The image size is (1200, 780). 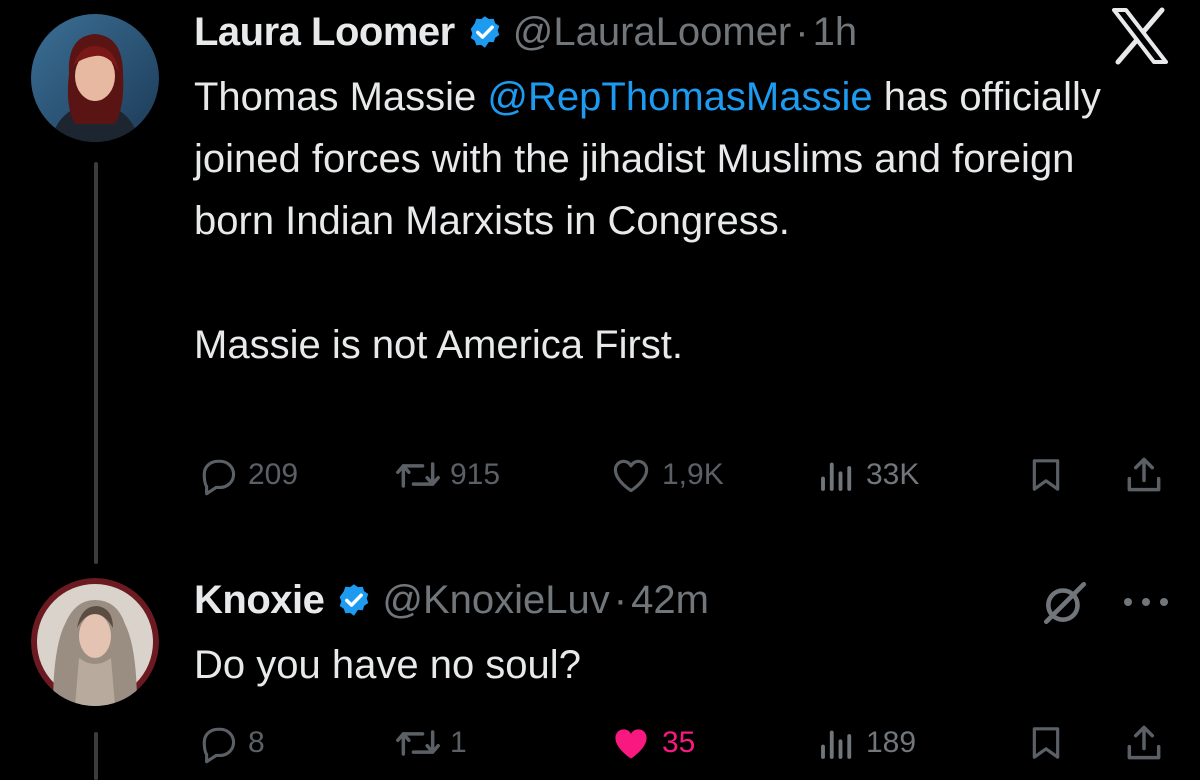 What do you see at coordinates (679, 742) in the screenshot?
I see `like-count: 35` at bounding box center [679, 742].